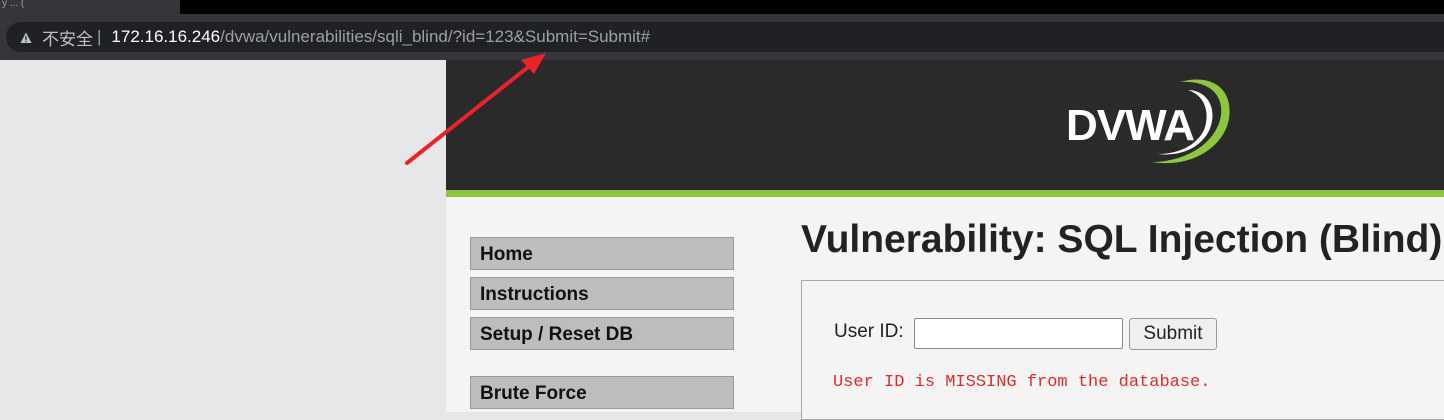 The image size is (1444, 420). What do you see at coordinates (67, 37) in the screenshot?
I see `not-secure-label: 不安全` at bounding box center [67, 37].